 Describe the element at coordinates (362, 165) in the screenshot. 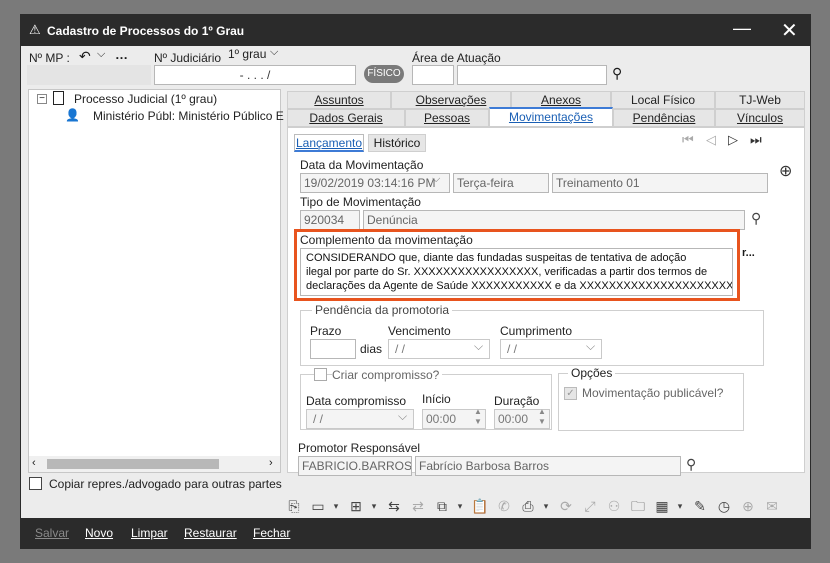

I see `data-label: Data da Movimentação` at that location.